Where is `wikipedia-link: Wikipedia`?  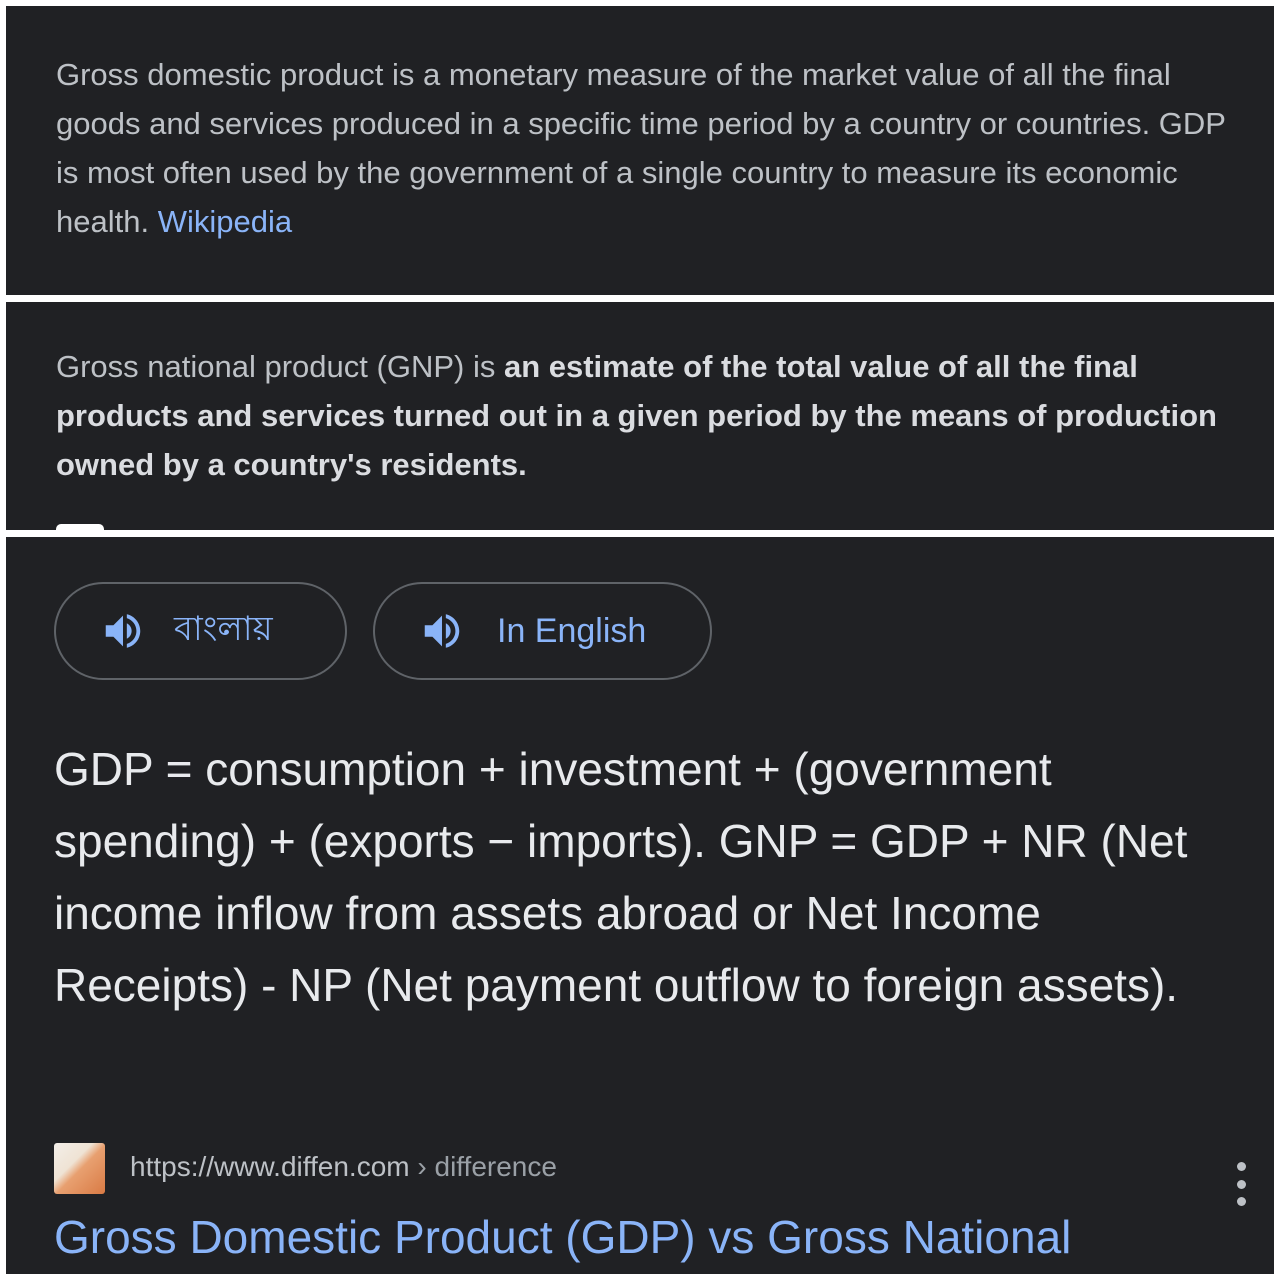 wikipedia-link: Wikipedia is located at coordinates (225, 221).